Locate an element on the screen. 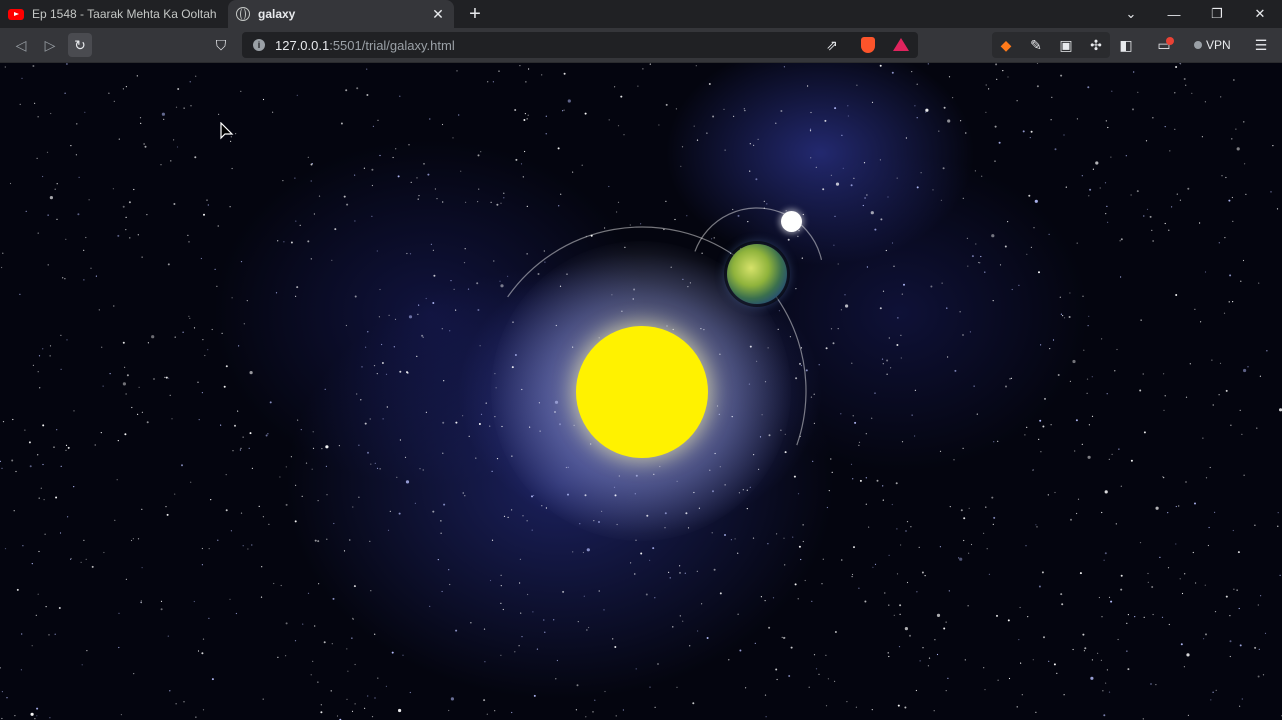 The height and width of the screenshot is (720, 1282). notification-dot is located at coordinates (1170, 41).